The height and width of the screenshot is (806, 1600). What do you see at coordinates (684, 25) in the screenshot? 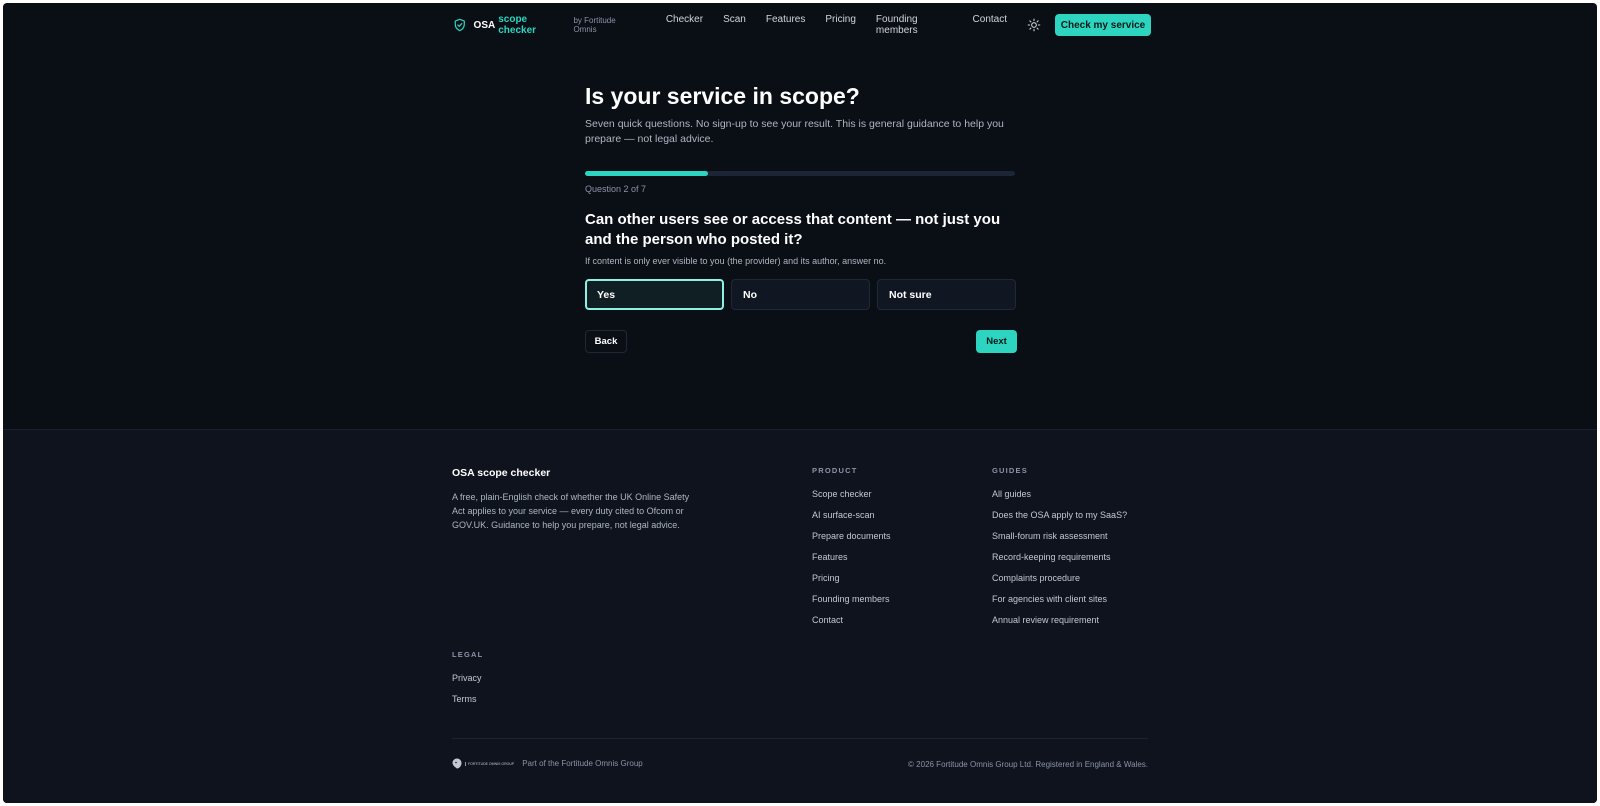
I see `nav-link-checker: Checker` at bounding box center [684, 25].